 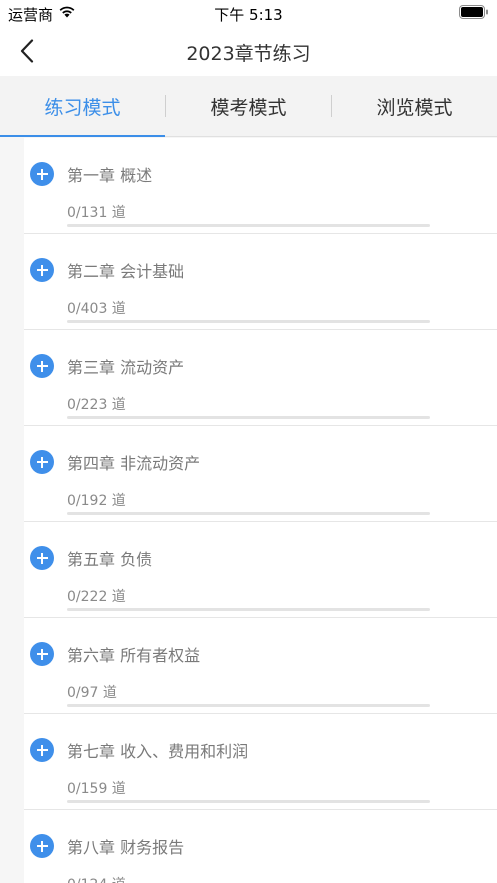 What do you see at coordinates (110, 175) in the screenshot?
I see `chapter-title: 第一章 概述` at bounding box center [110, 175].